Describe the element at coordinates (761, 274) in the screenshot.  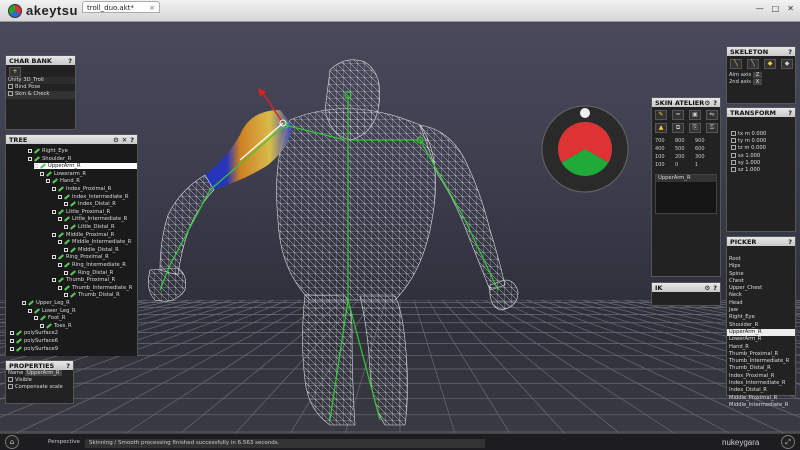
I see `picker-item: Spine` at that location.